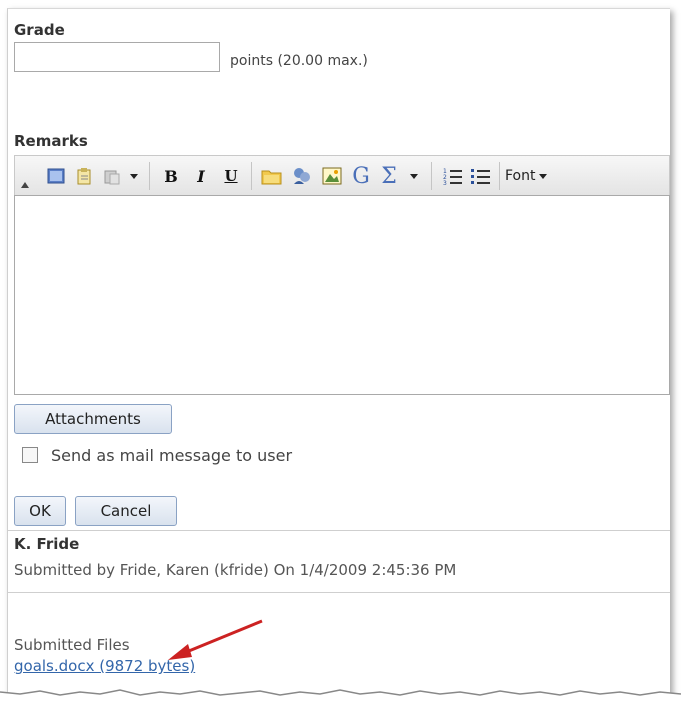 Image resolution: width=681 pixels, height=707 pixels. What do you see at coordinates (302, 176) in the screenshot?
I see `insert-link-icon` at bounding box center [302, 176].